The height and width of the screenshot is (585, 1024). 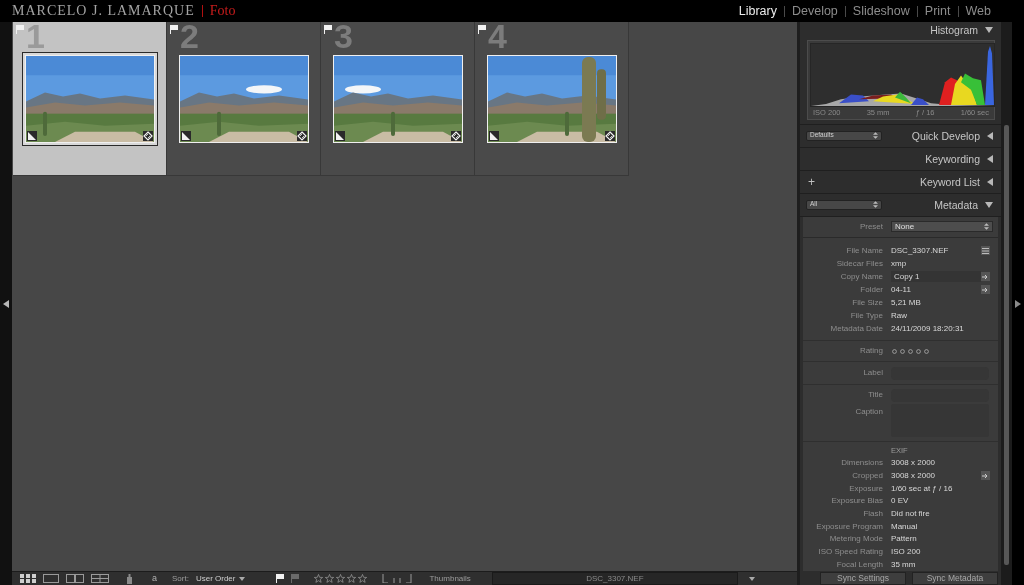 I want to click on preset-dropdown: None, so click(x=942, y=227).